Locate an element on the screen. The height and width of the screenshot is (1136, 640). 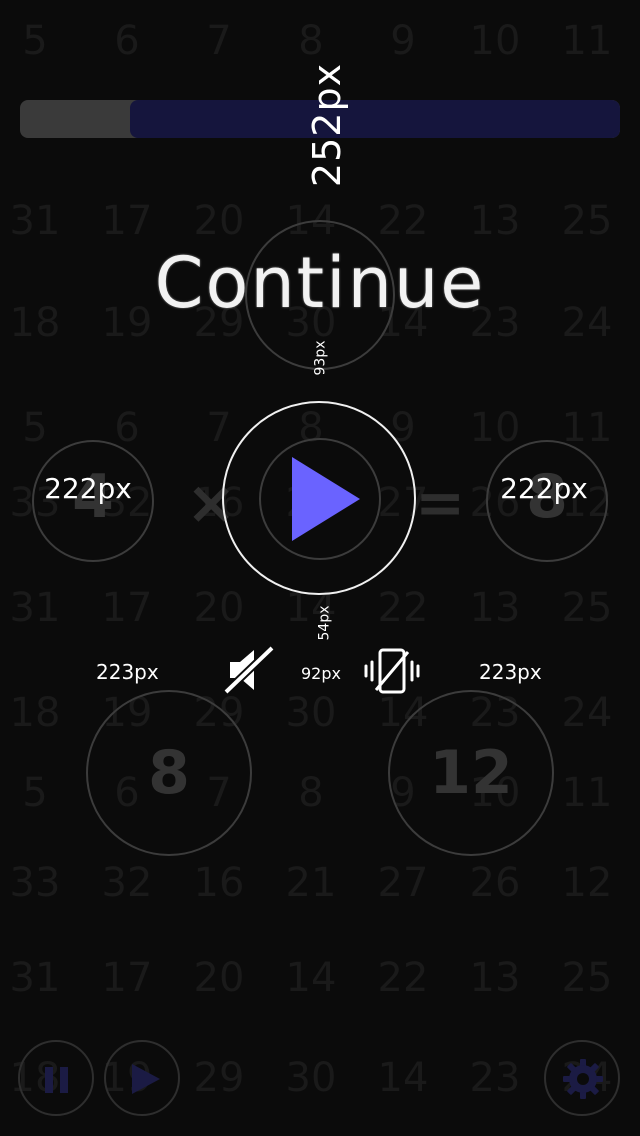
left-circle-size-label: 222px is located at coordinates (88, 488).